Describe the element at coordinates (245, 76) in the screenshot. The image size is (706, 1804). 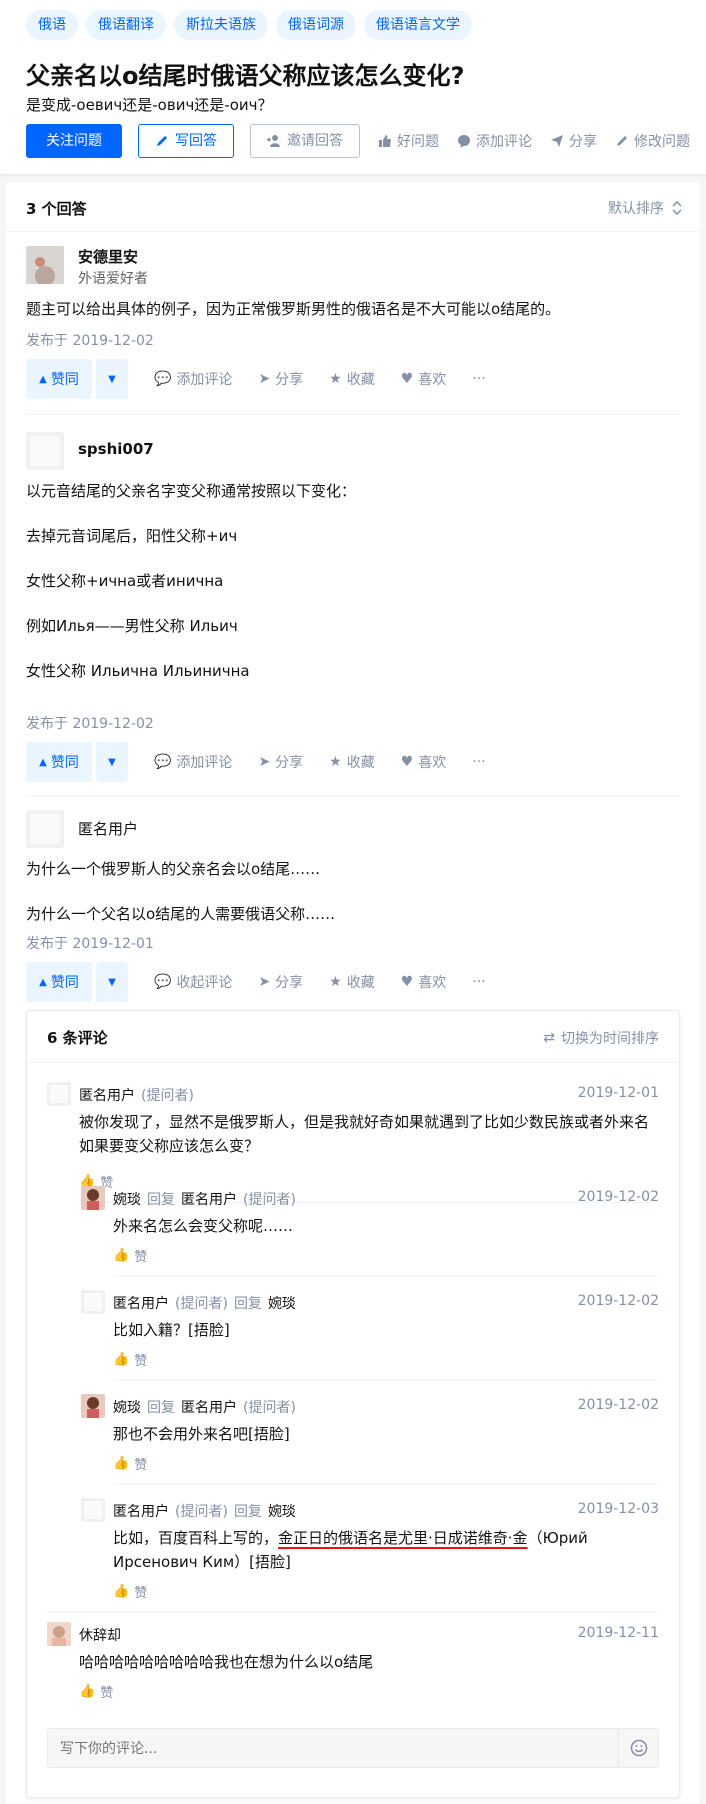
I see `question-title: 父亲名以o结尾时俄语父称应该怎么变化?` at that location.